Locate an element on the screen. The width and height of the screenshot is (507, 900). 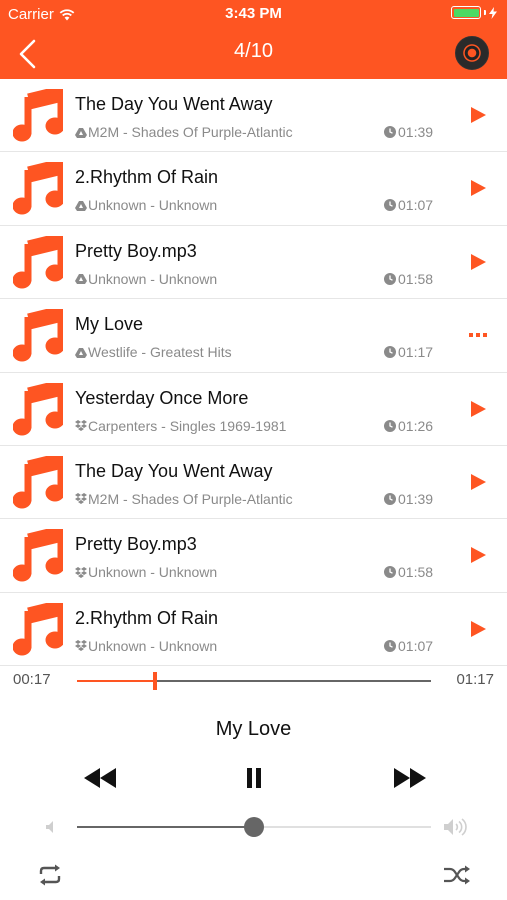
song-duration: 01:39 is located at coordinates (408, 499).